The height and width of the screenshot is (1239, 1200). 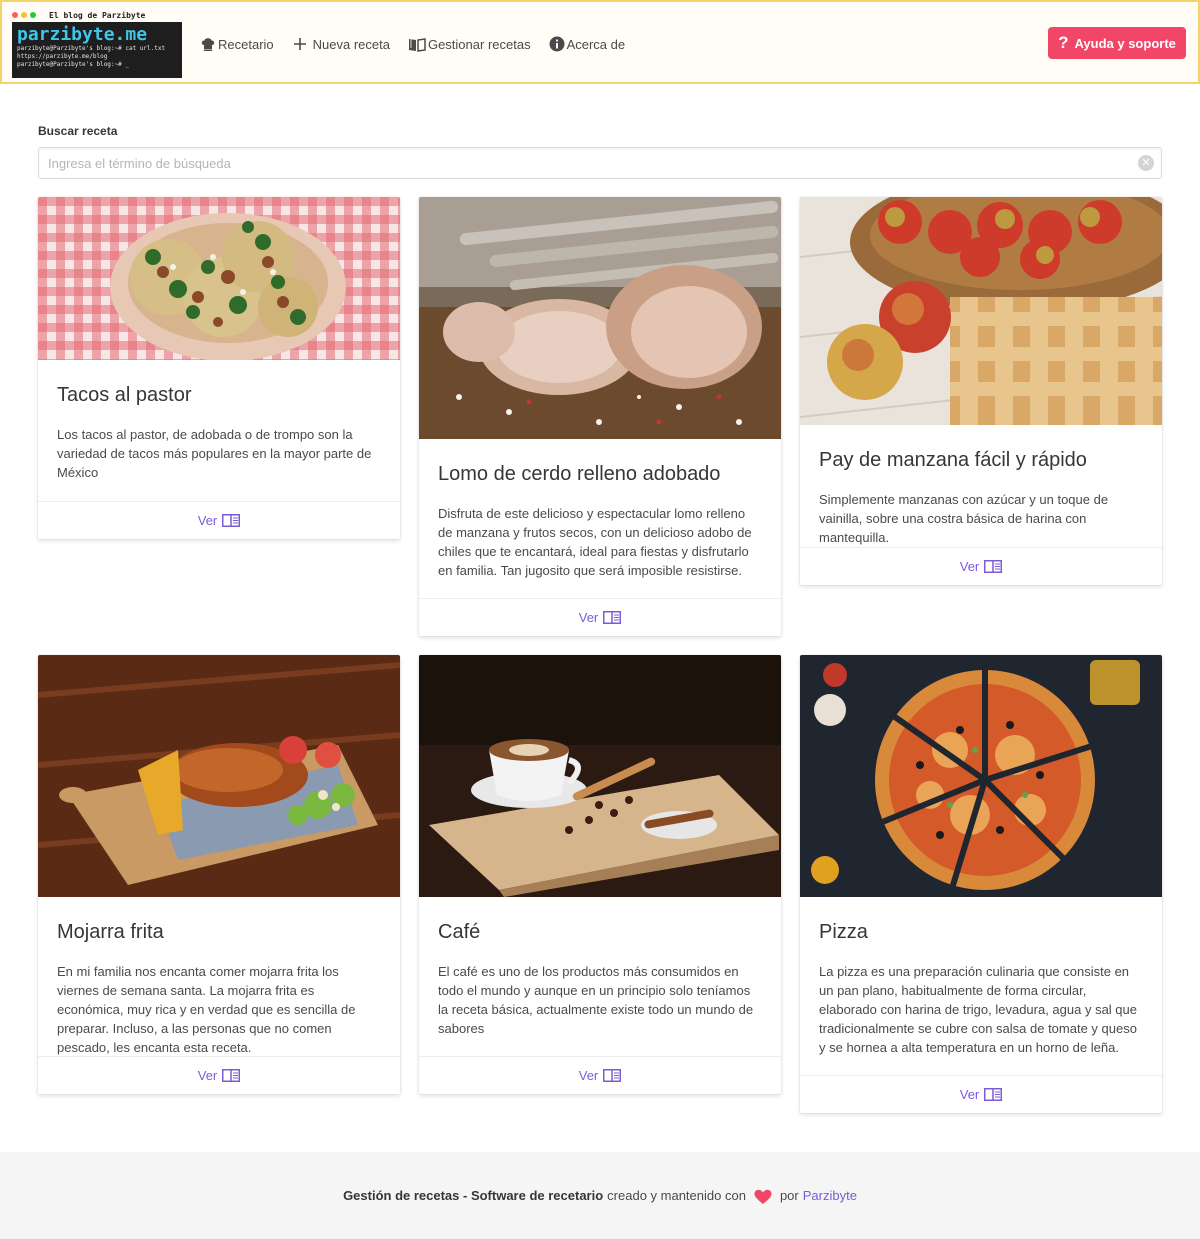 I want to click on window-close-dot, so click(x=15, y=15).